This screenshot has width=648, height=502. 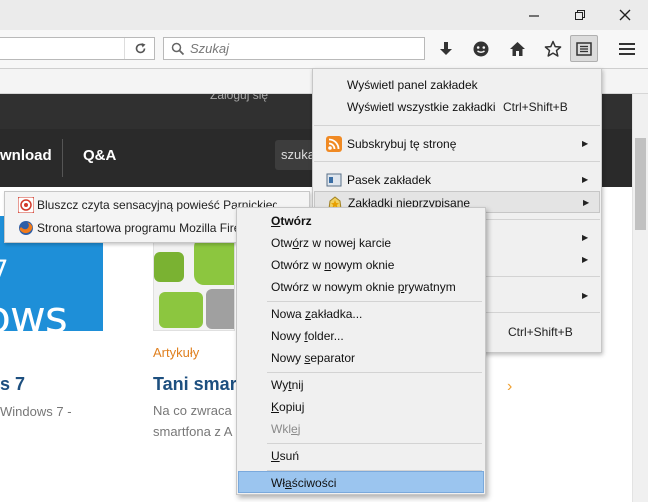 What do you see at coordinates (640, 184) in the screenshot?
I see `scrollbar-thumb` at bounding box center [640, 184].